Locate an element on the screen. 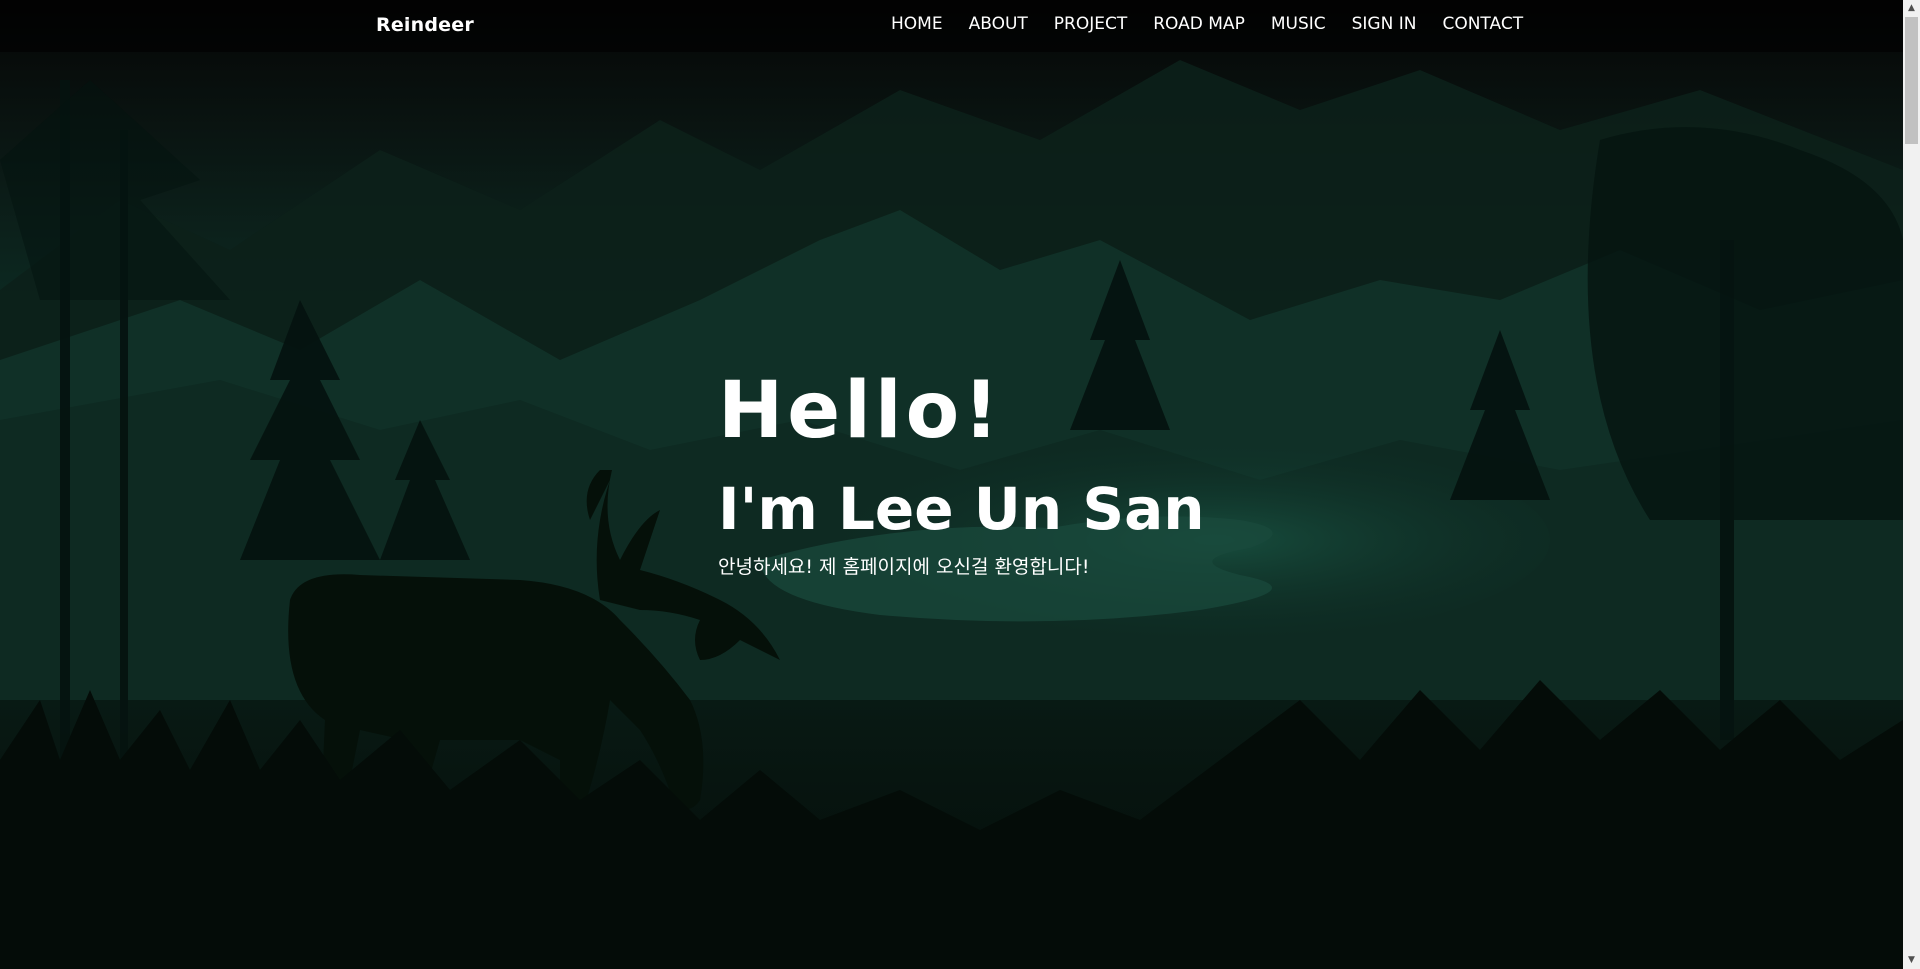 Image resolution: width=1920 pixels, height=969 pixels. hero-subtitle: 안녕하세요! 제 홈페이지에 오신걸 환영합니다! is located at coordinates (904, 567).